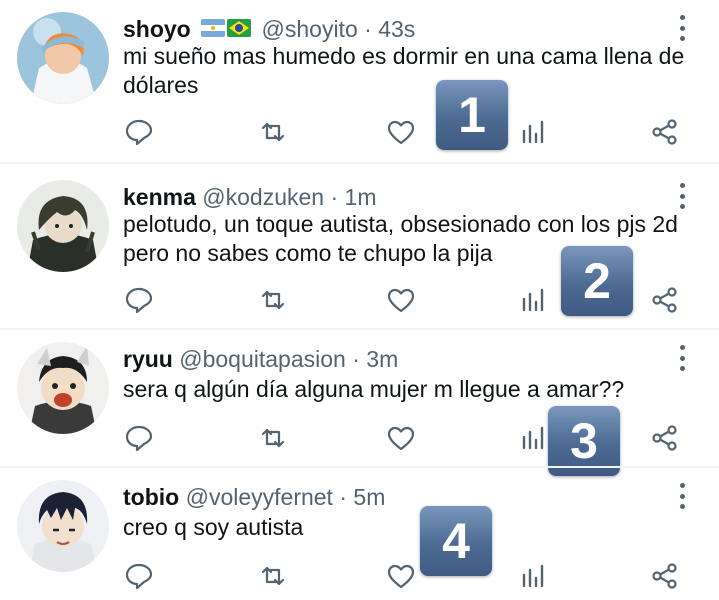 Image resolution: width=719 pixels, height=600 pixels. I want to click on display-name: tobio, so click(151, 497).